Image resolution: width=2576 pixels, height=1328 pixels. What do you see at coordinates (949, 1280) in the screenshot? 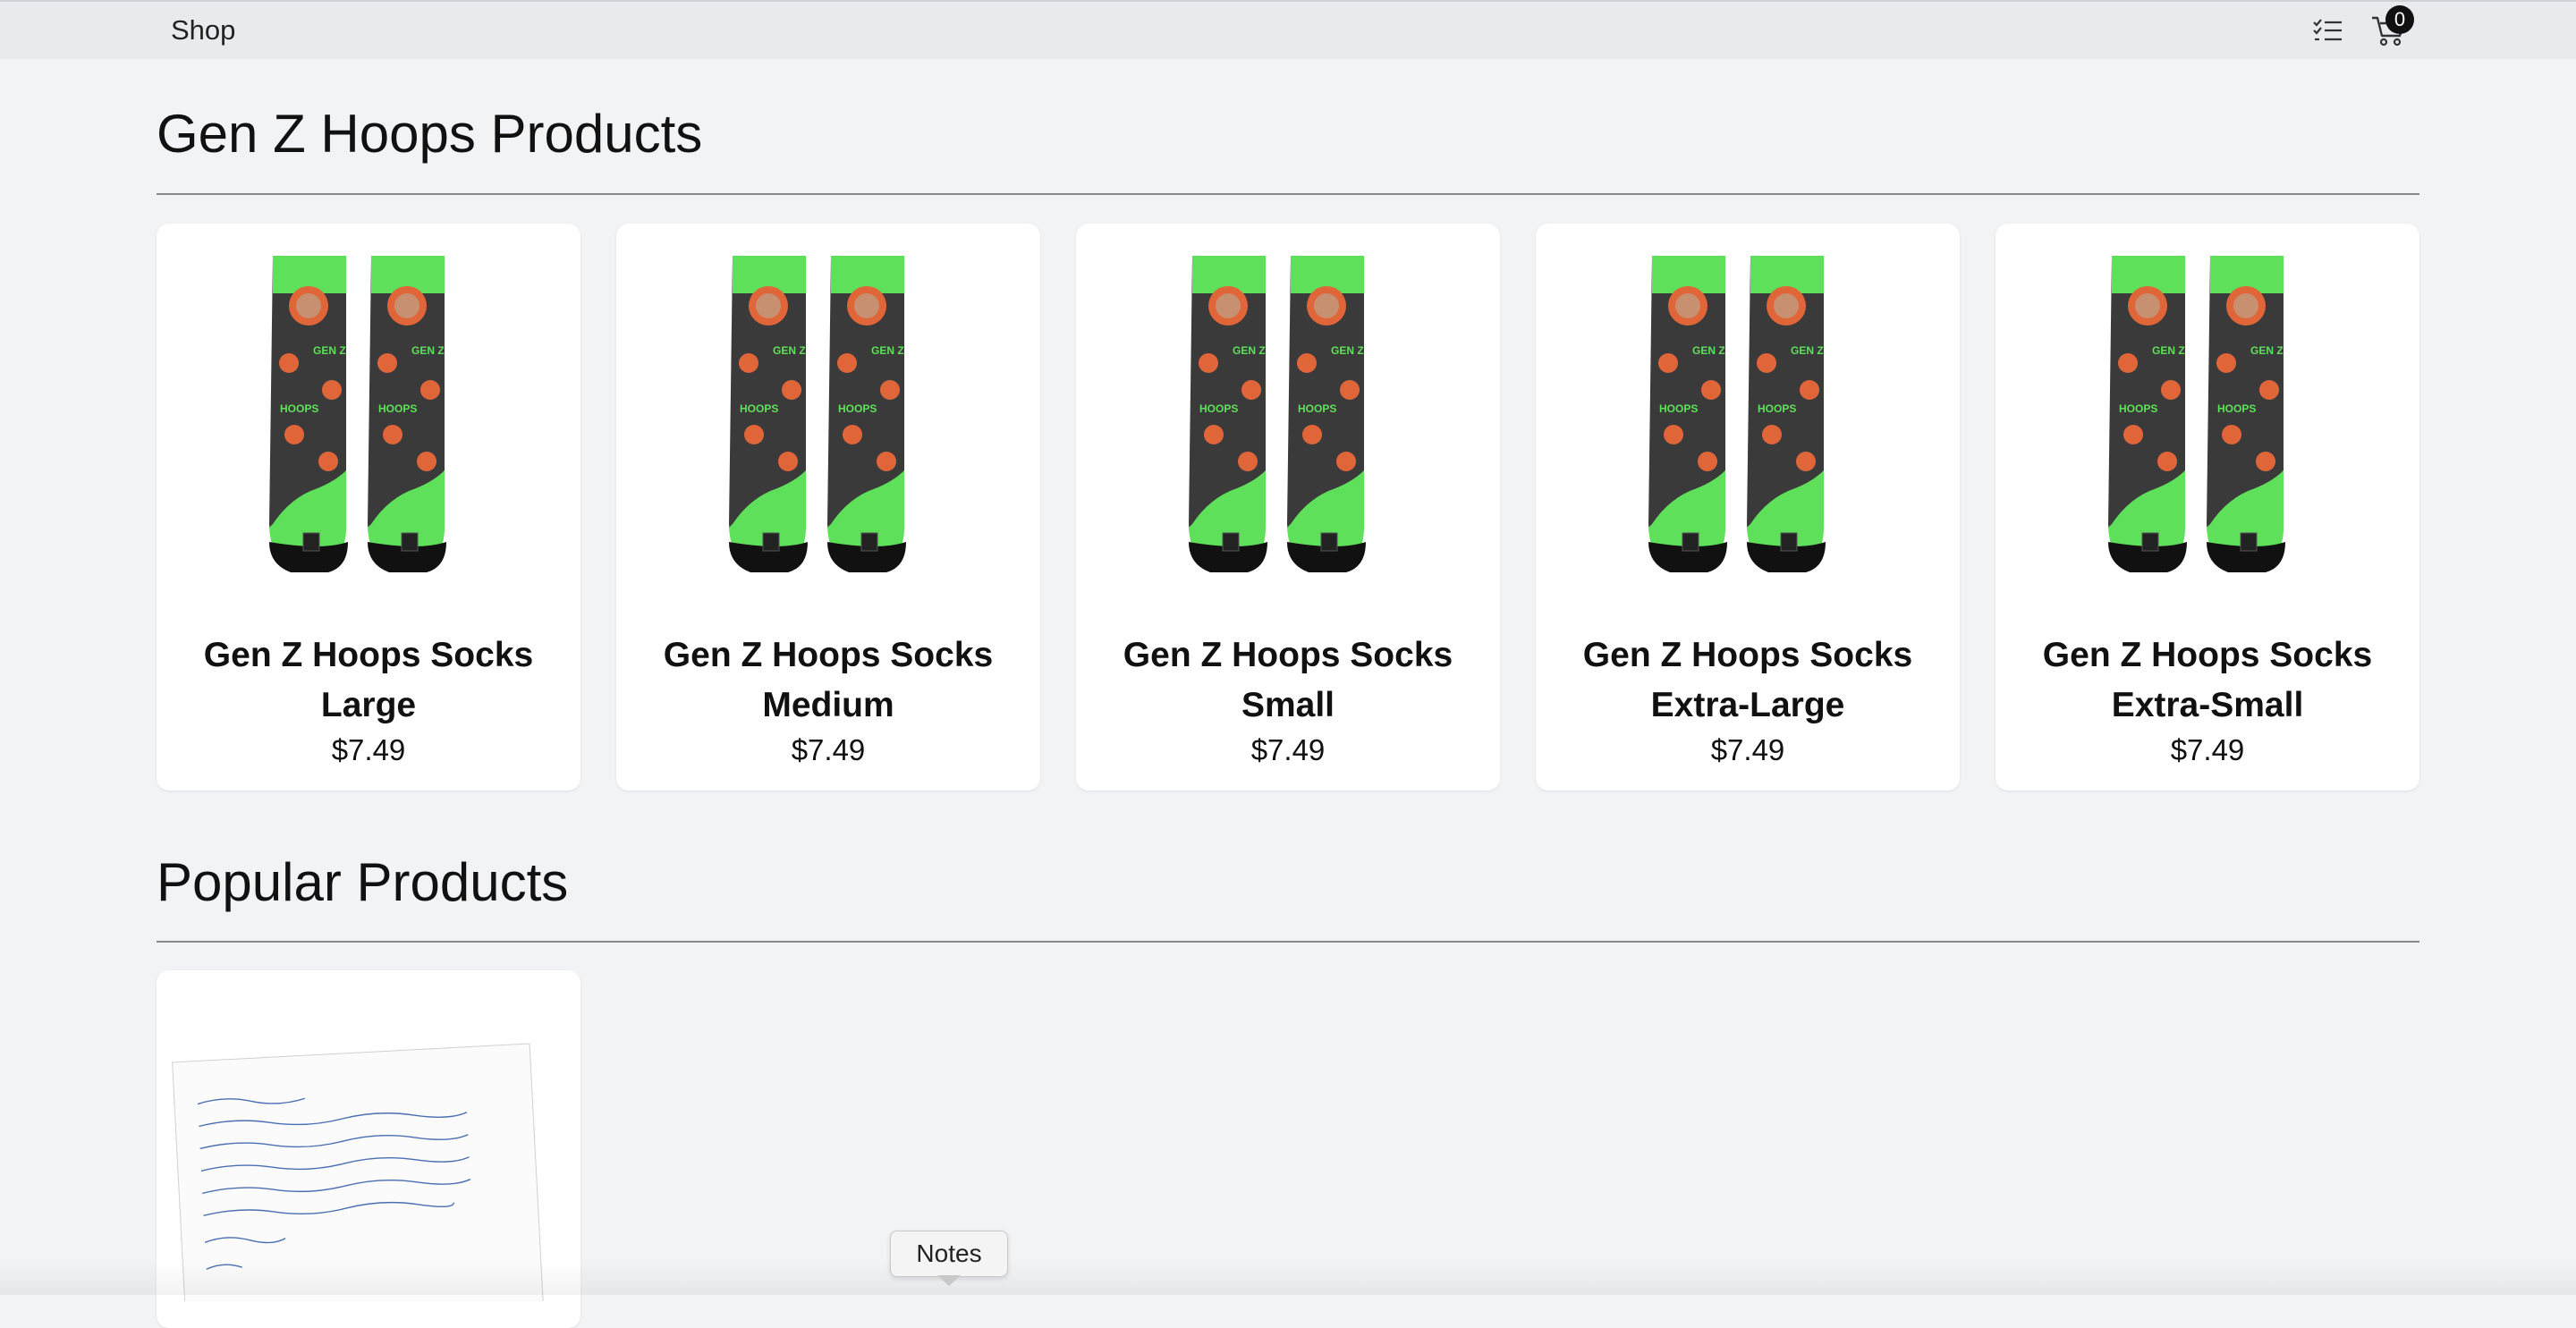
I see `tooltip-arrow` at bounding box center [949, 1280].